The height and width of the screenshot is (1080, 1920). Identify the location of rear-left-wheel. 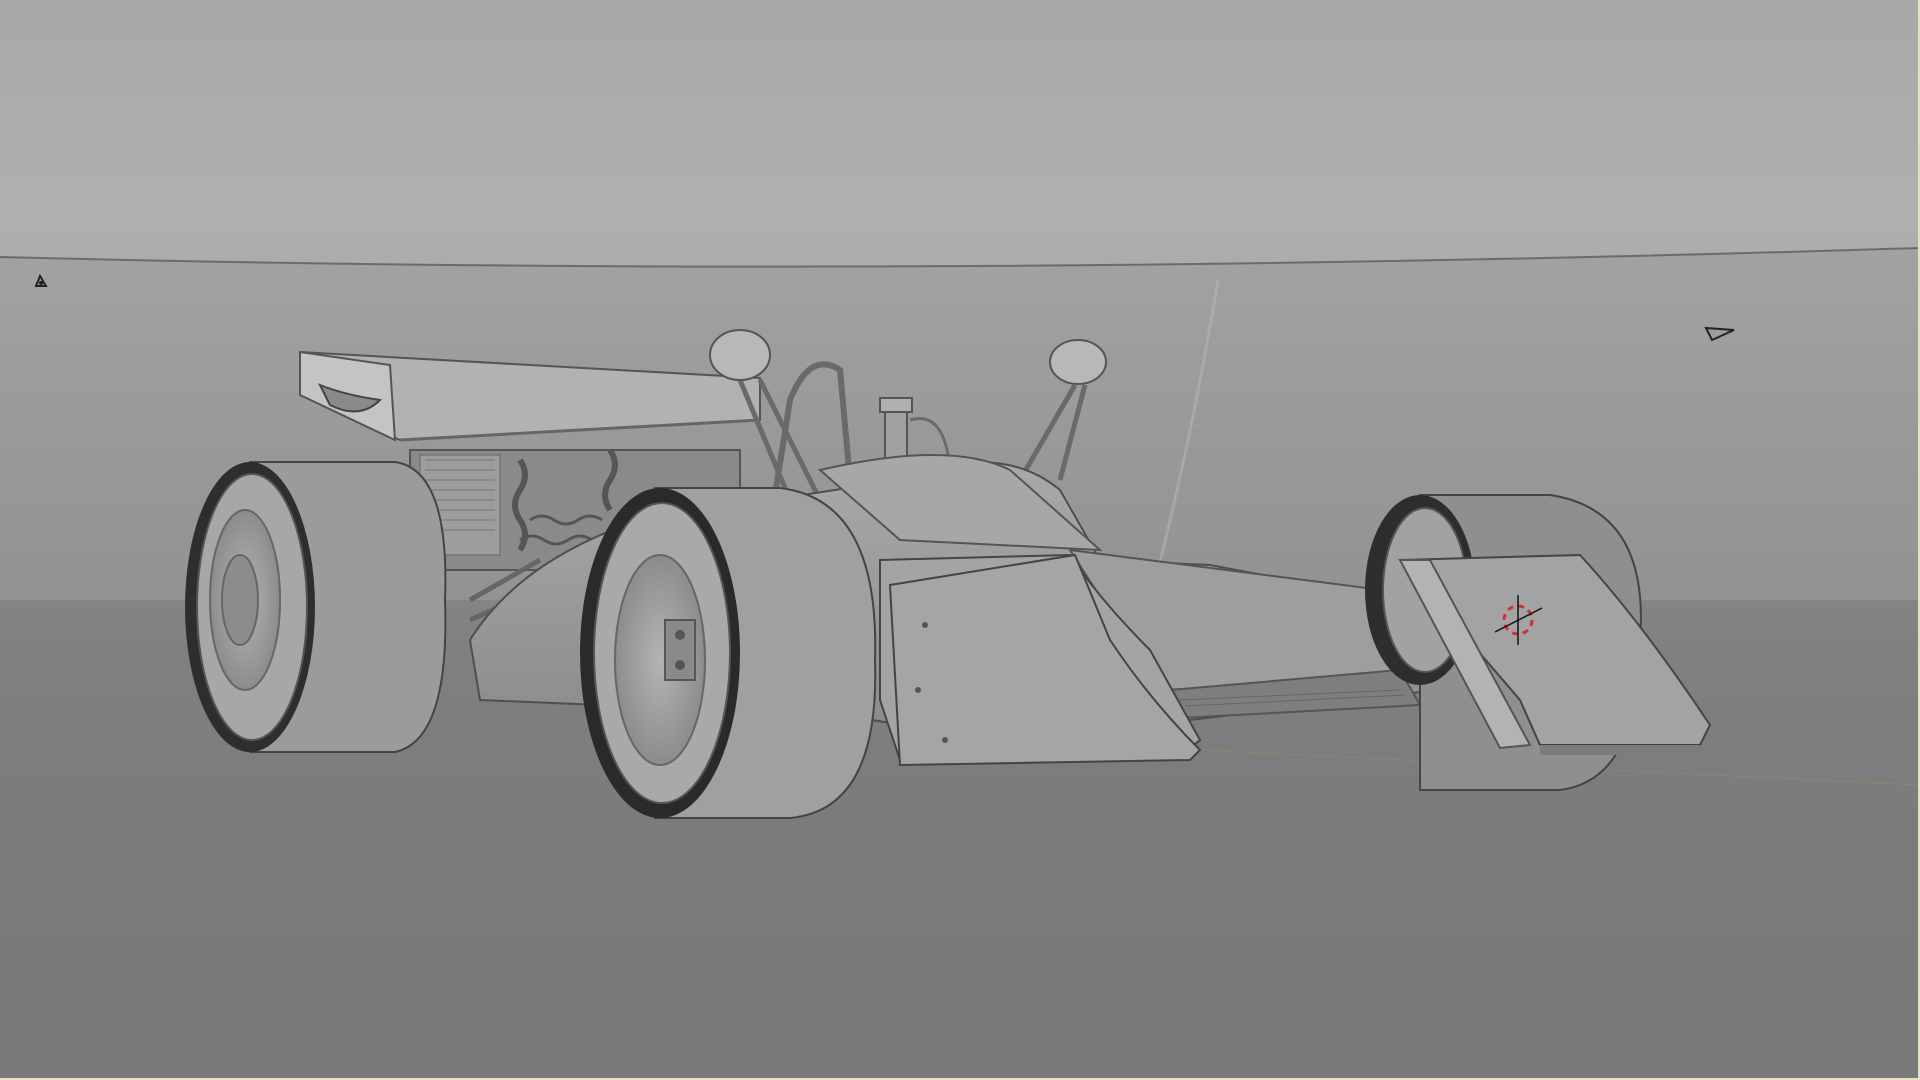
(316, 607).